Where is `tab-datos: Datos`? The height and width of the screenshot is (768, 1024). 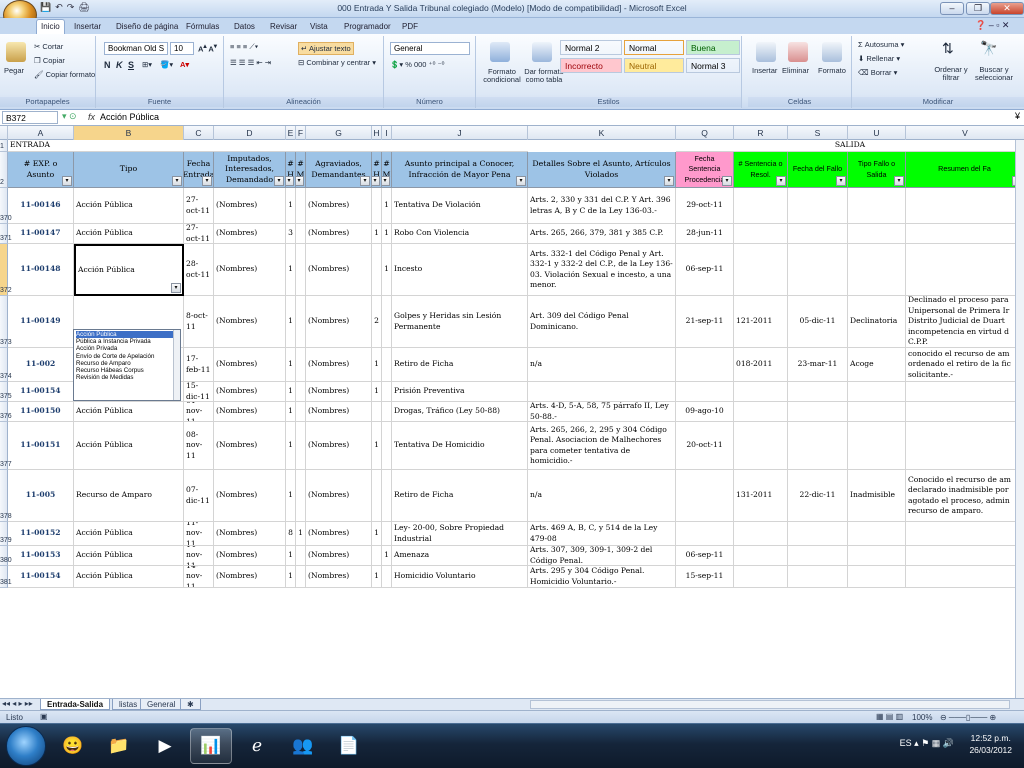 tab-datos: Datos is located at coordinates (244, 27).